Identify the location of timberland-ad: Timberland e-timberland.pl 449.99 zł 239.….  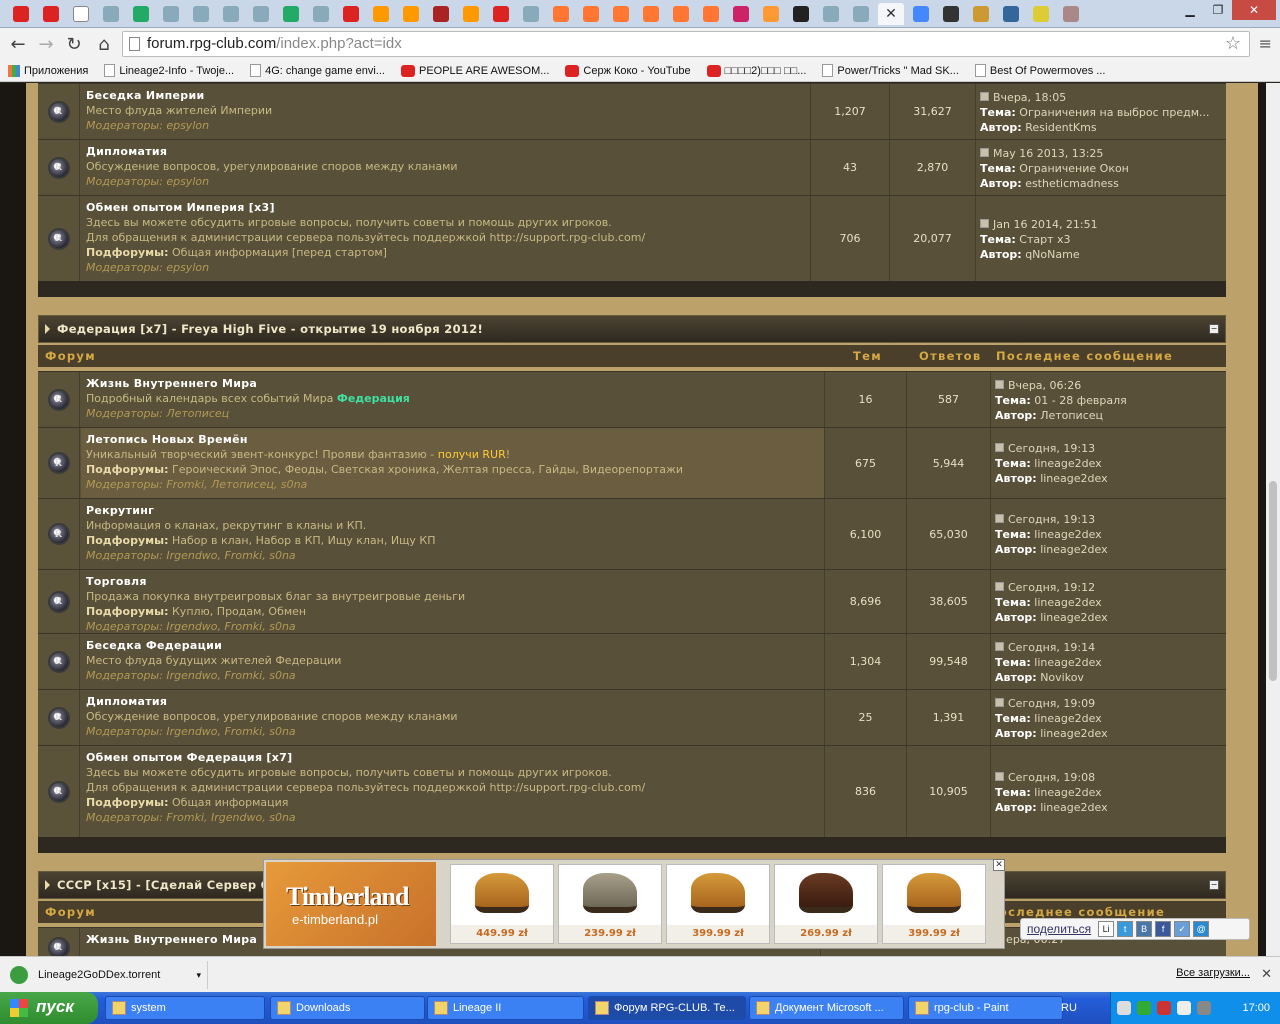
(634, 904).